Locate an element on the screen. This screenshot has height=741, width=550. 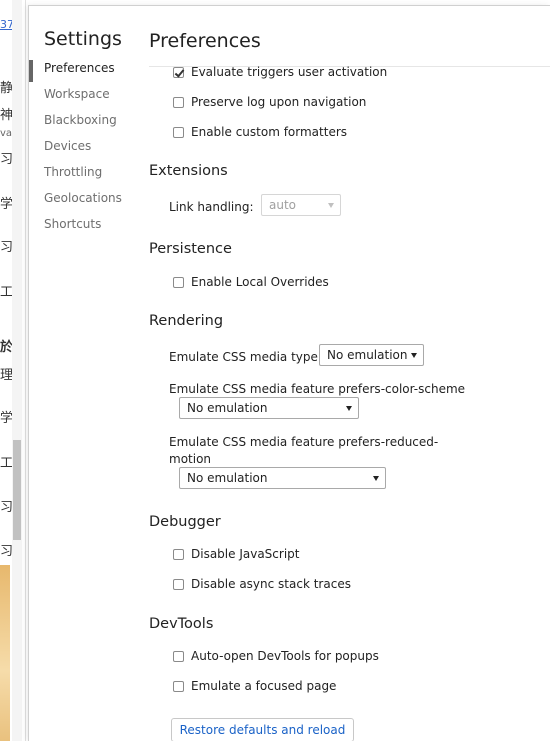
evaluate-triggers-user-activation-checkbox: Evaluate triggers user activation is located at coordinates (280, 72).